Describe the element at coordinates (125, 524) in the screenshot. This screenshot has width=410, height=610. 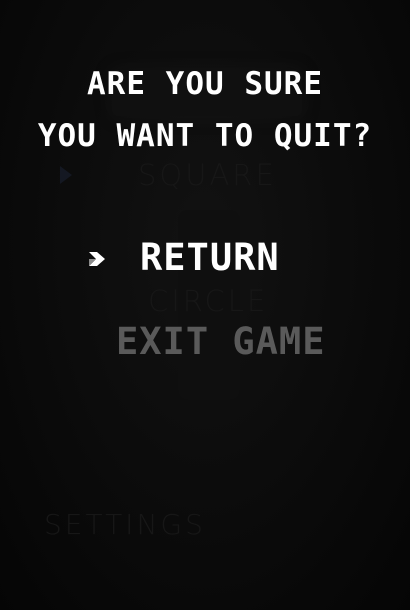
I see `background-item-settings: SETTINGS` at that location.